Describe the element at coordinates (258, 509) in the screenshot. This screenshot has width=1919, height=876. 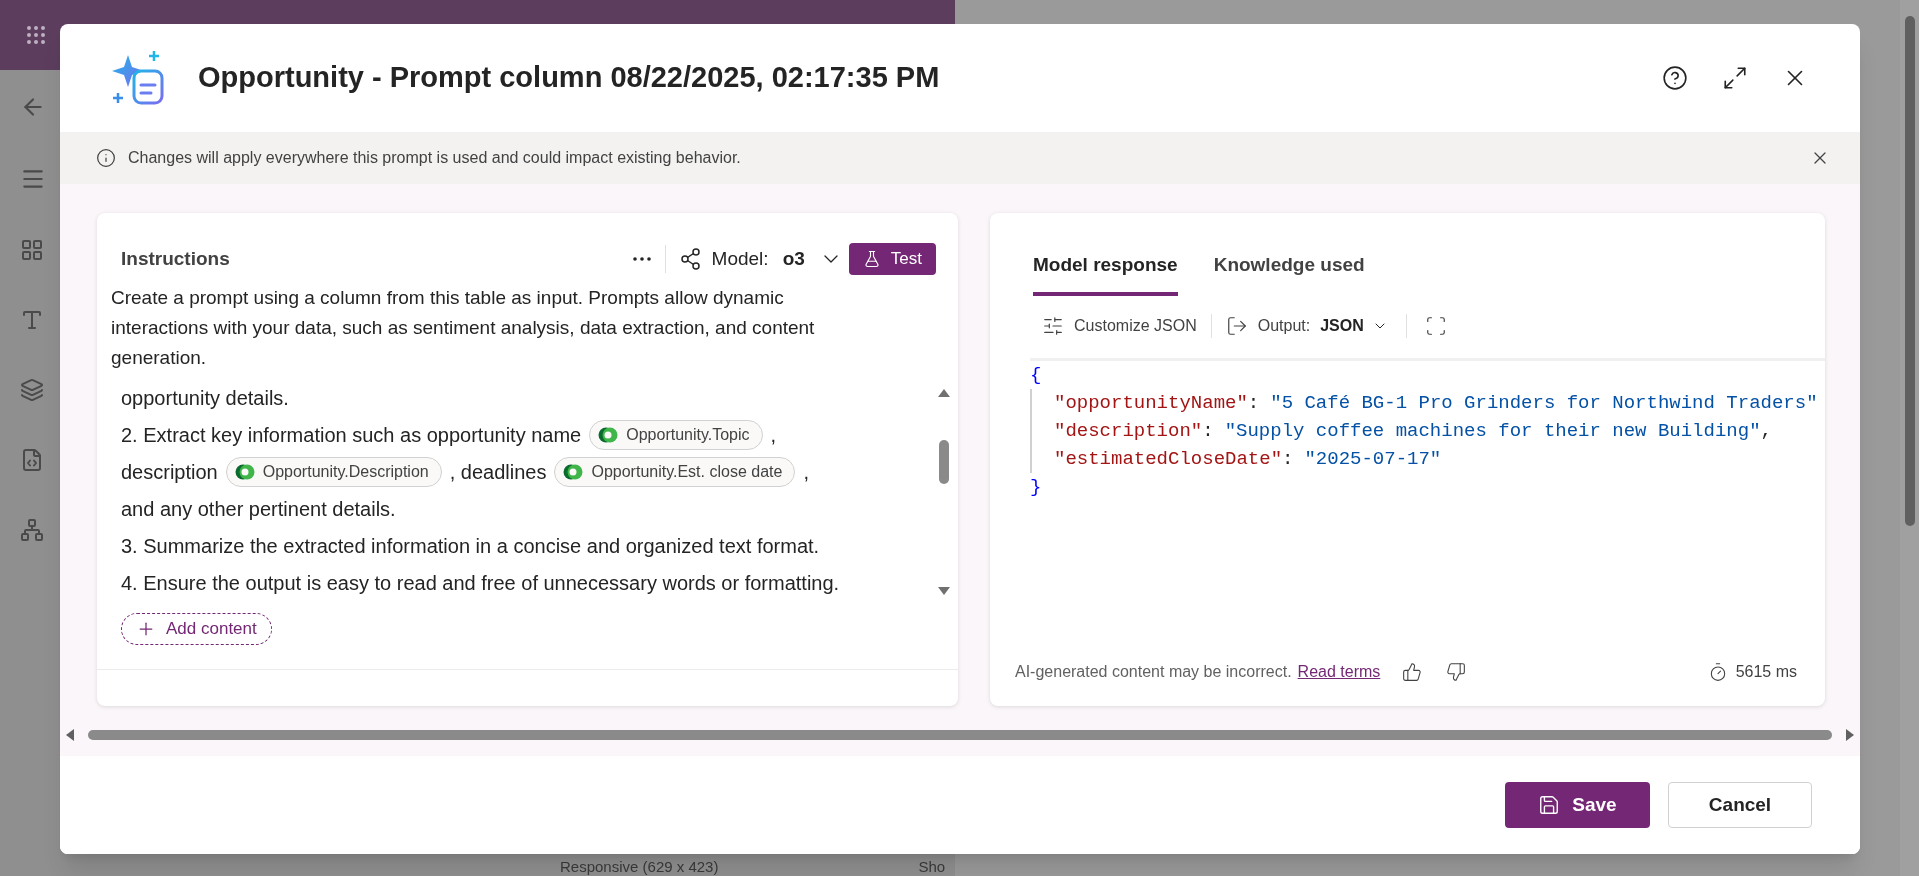
I see `instruction-text: and any other pertinent details.` at that location.